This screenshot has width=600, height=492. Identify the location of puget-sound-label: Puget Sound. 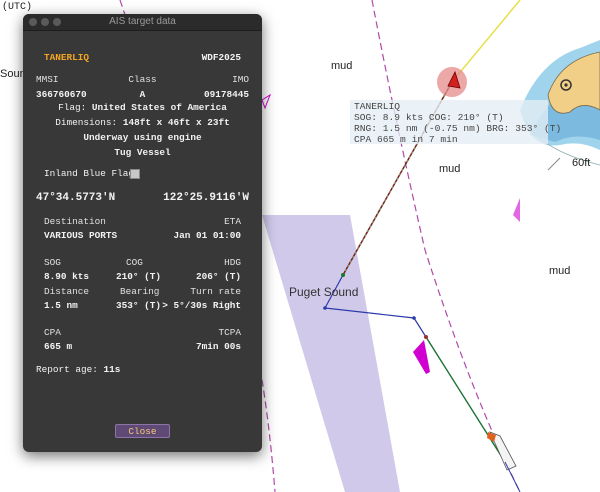
(324, 292).